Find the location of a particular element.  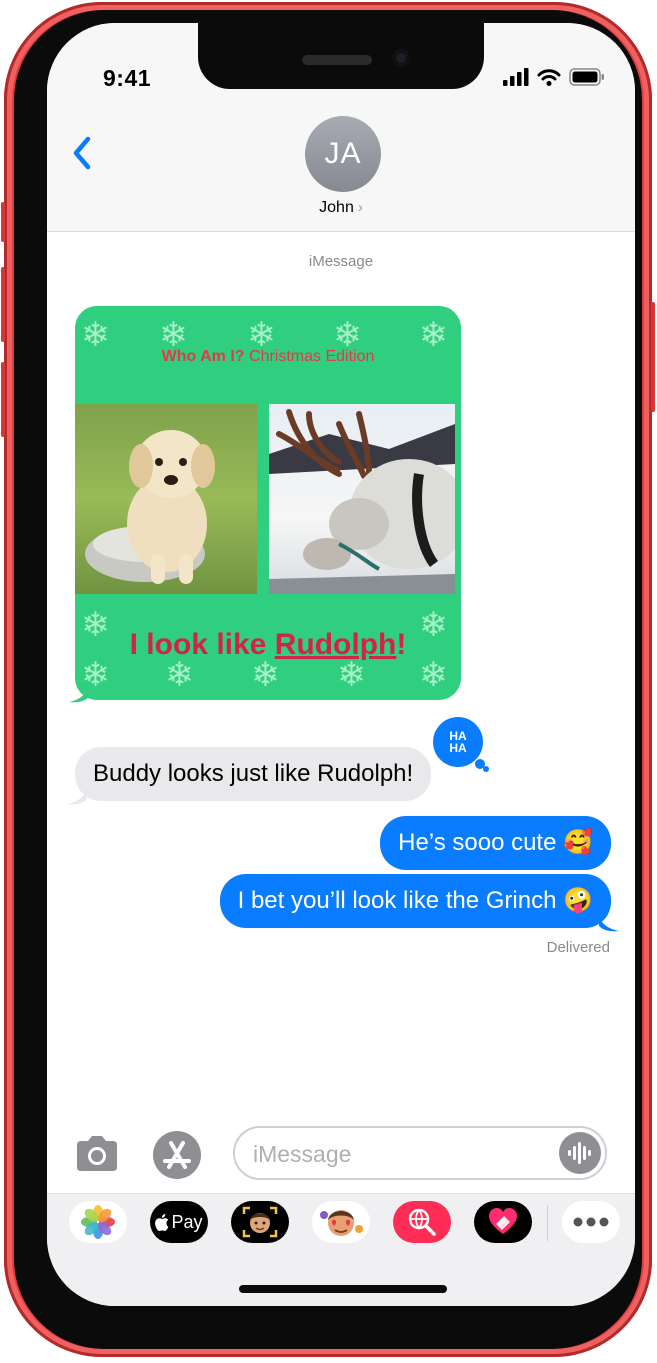

battery-icon is located at coordinates (586, 77).